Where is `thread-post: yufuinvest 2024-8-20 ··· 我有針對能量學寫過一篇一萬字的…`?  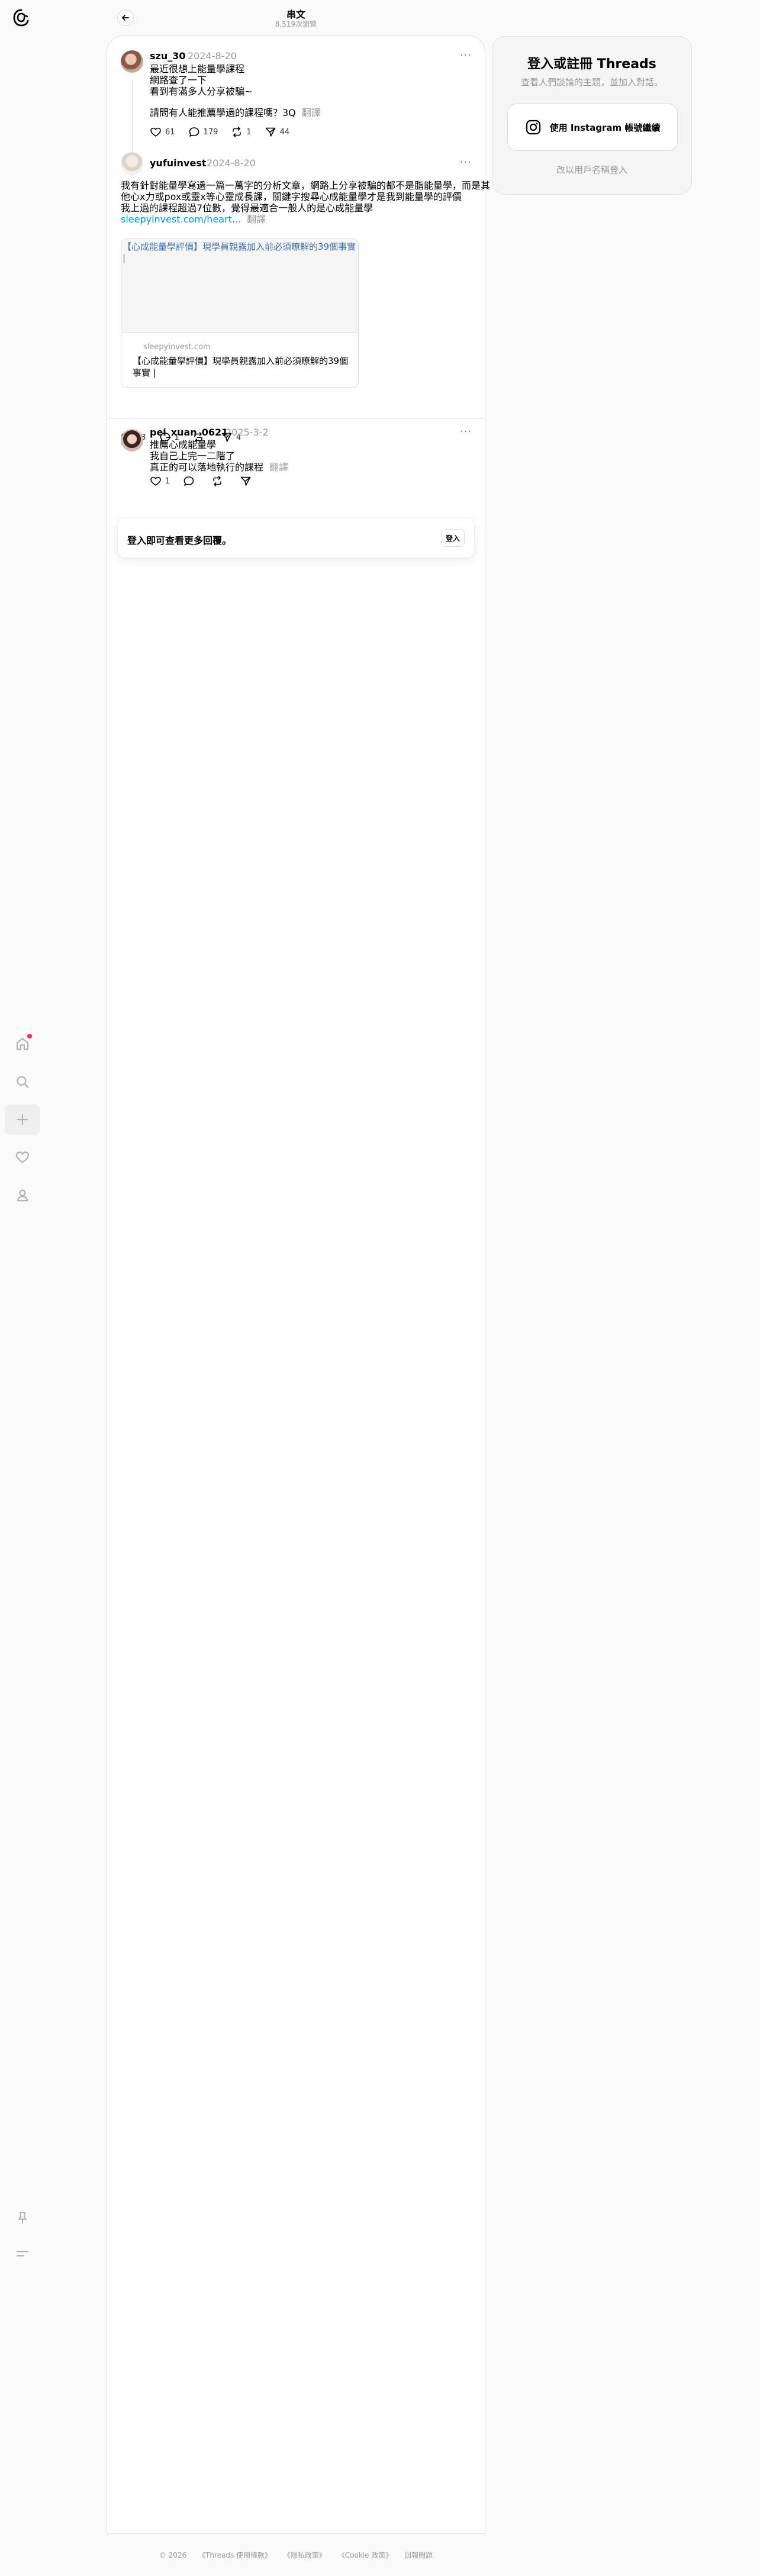 thread-post: yufuinvest 2024-8-20 ··· 我有針對能量學寫過一篇一萬字的… is located at coordinates (298, 302).